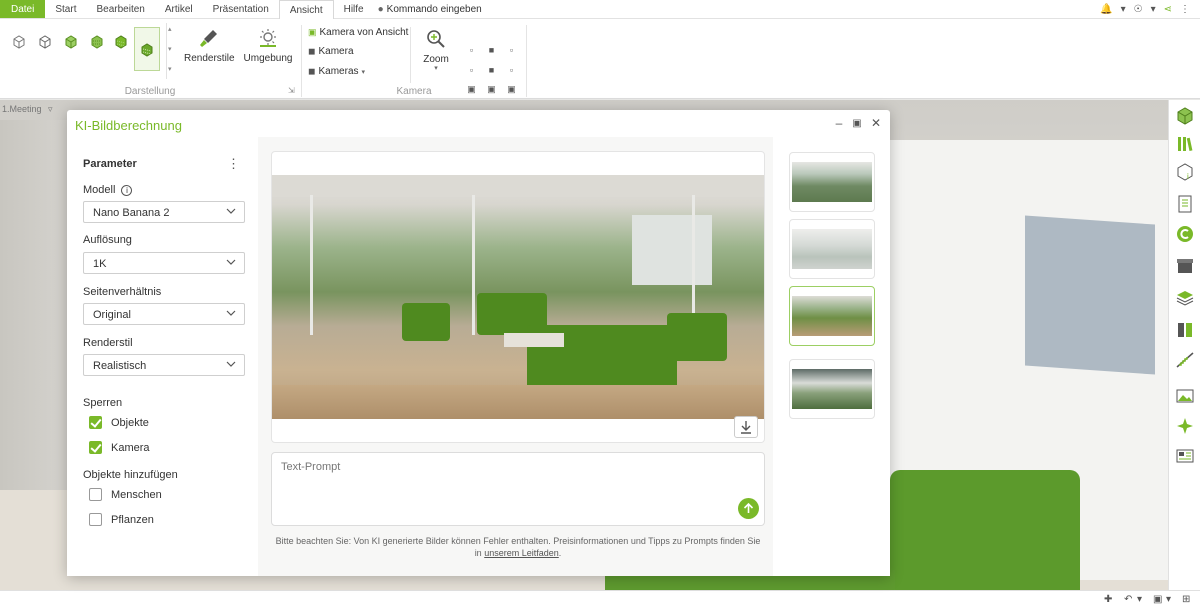  I want to click on umgebung-button: Umgebung, so click(268, 45).